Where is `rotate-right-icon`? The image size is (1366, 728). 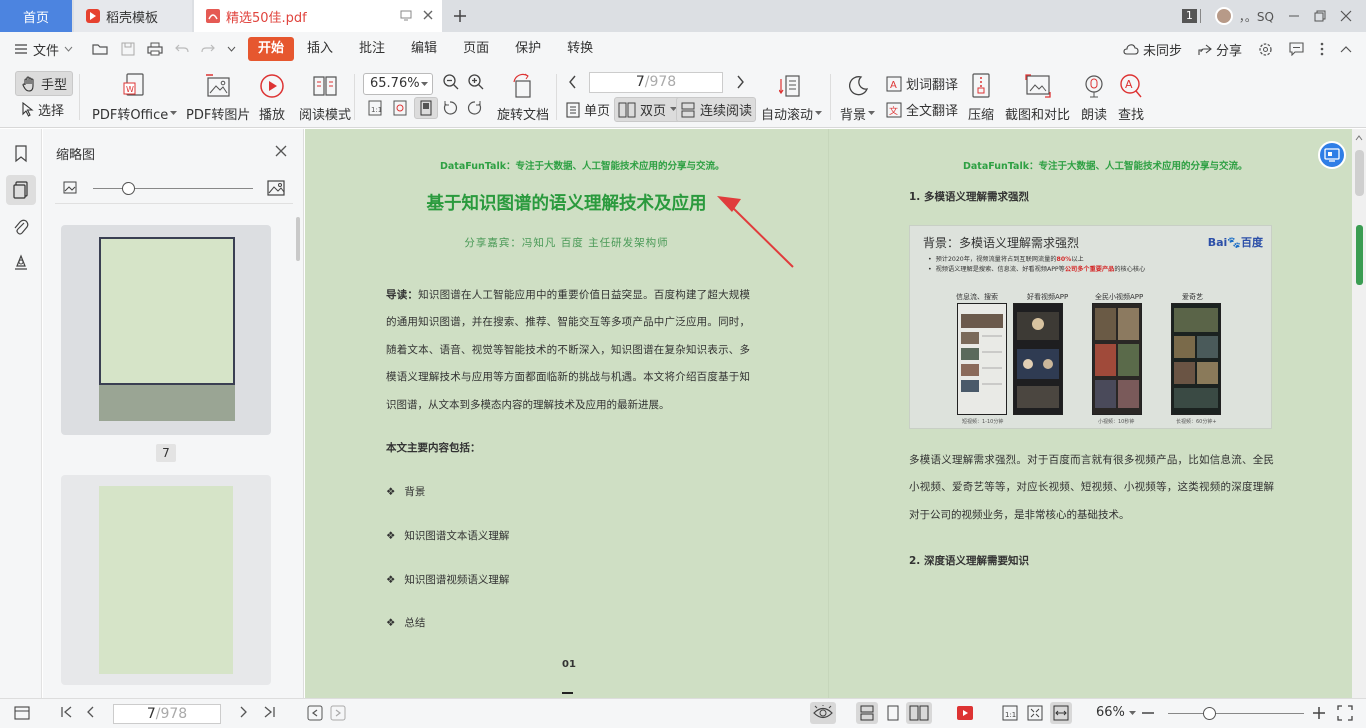 rotate-right-icon is located at coordinates (475, 108).